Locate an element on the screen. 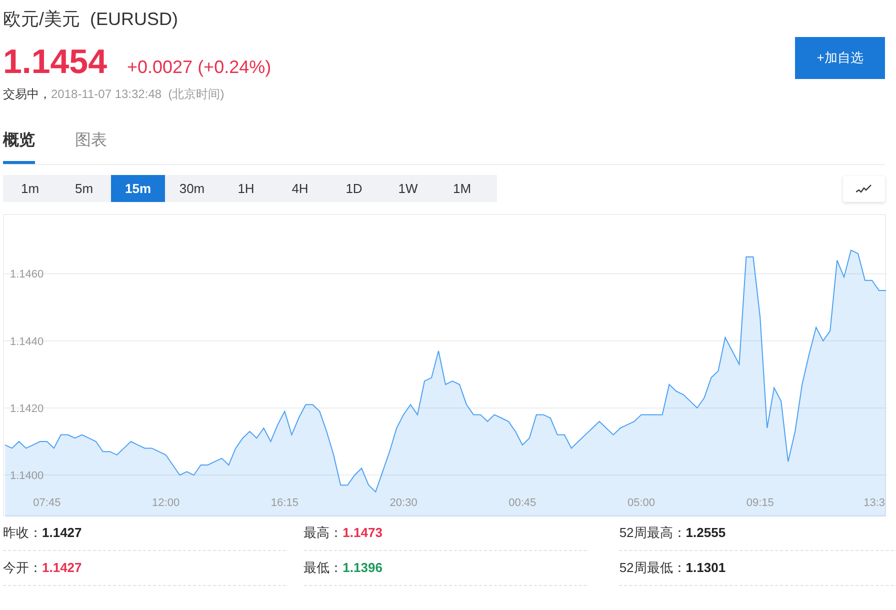 Image resolution: width=896 pixels, height=610 pixels. x-tick-label: 20:30 is located at coordinates (404, 503).